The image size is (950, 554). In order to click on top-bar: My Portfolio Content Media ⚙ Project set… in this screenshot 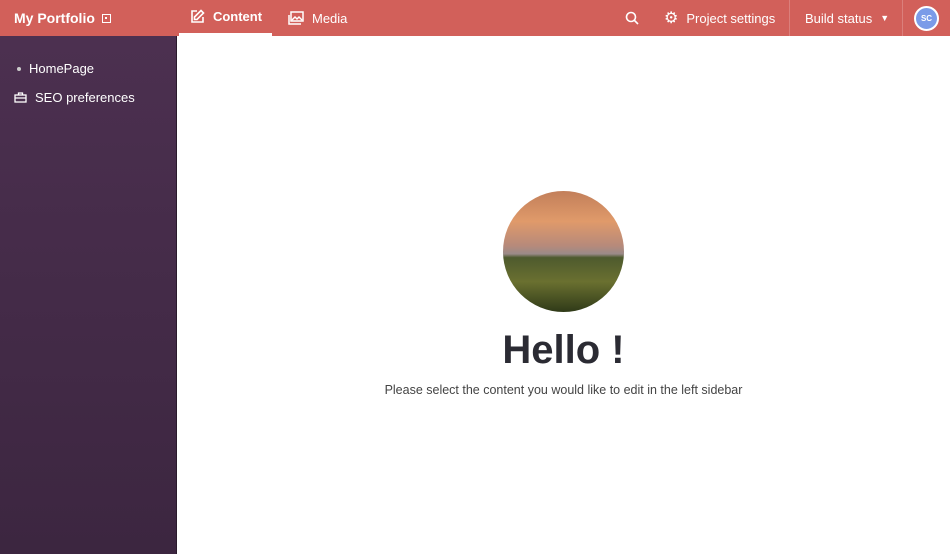, I will do `click(475, 18)`.